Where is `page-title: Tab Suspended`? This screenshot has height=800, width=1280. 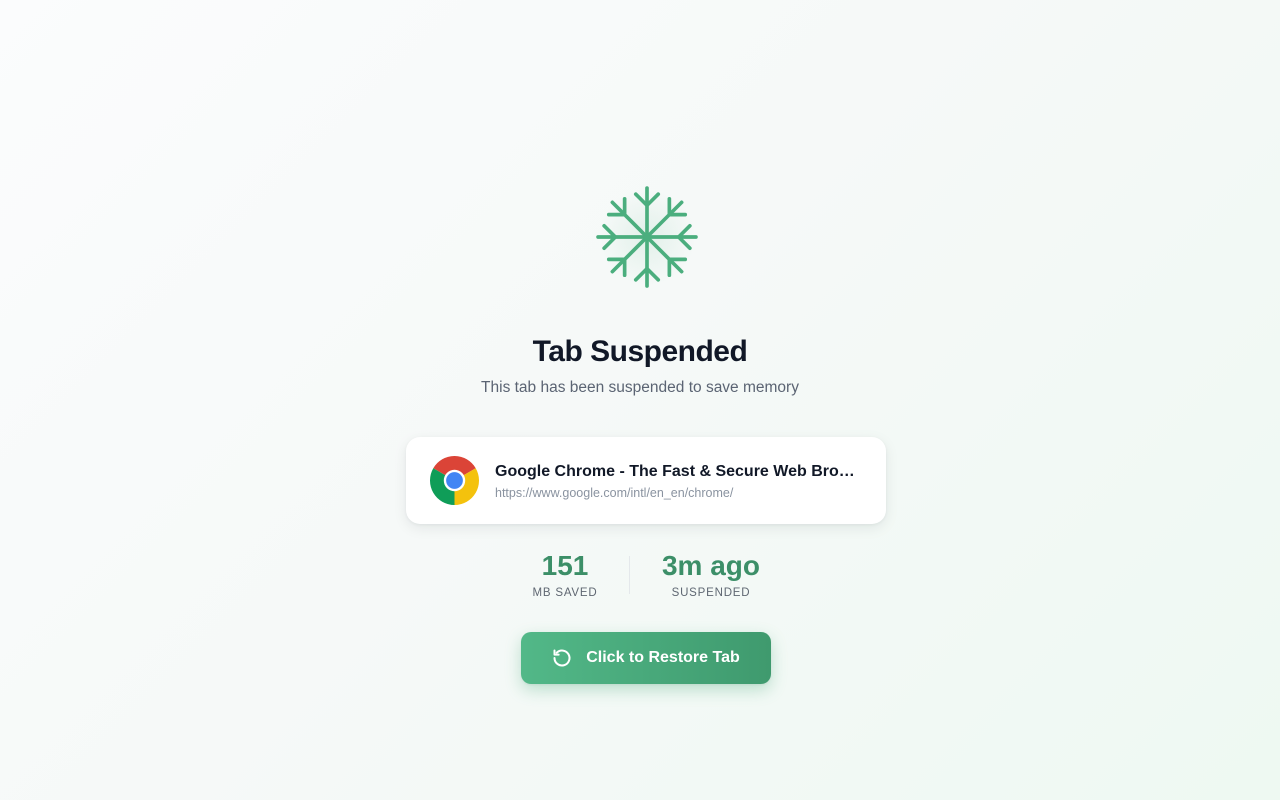 page-title: Tab Suspended is located at coordinates (640, 351).